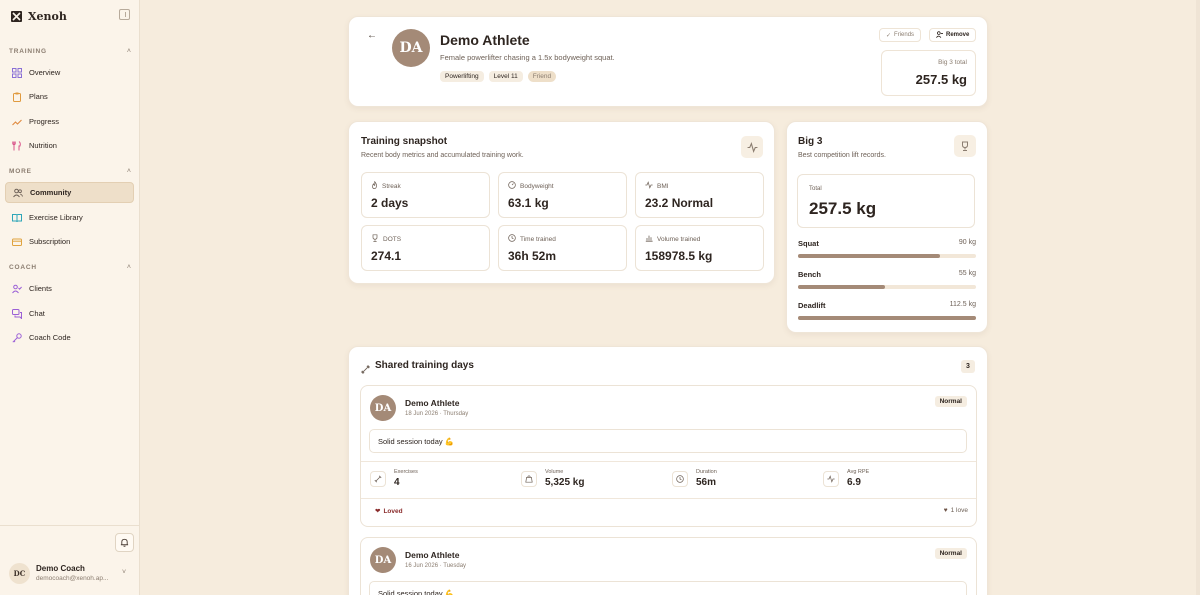 The height and width of the screenshot is (595, 1200). Describe the element at coordinates (69, 288) in the screenshot. I see `sidebar-item-clients: Clients` at that location.